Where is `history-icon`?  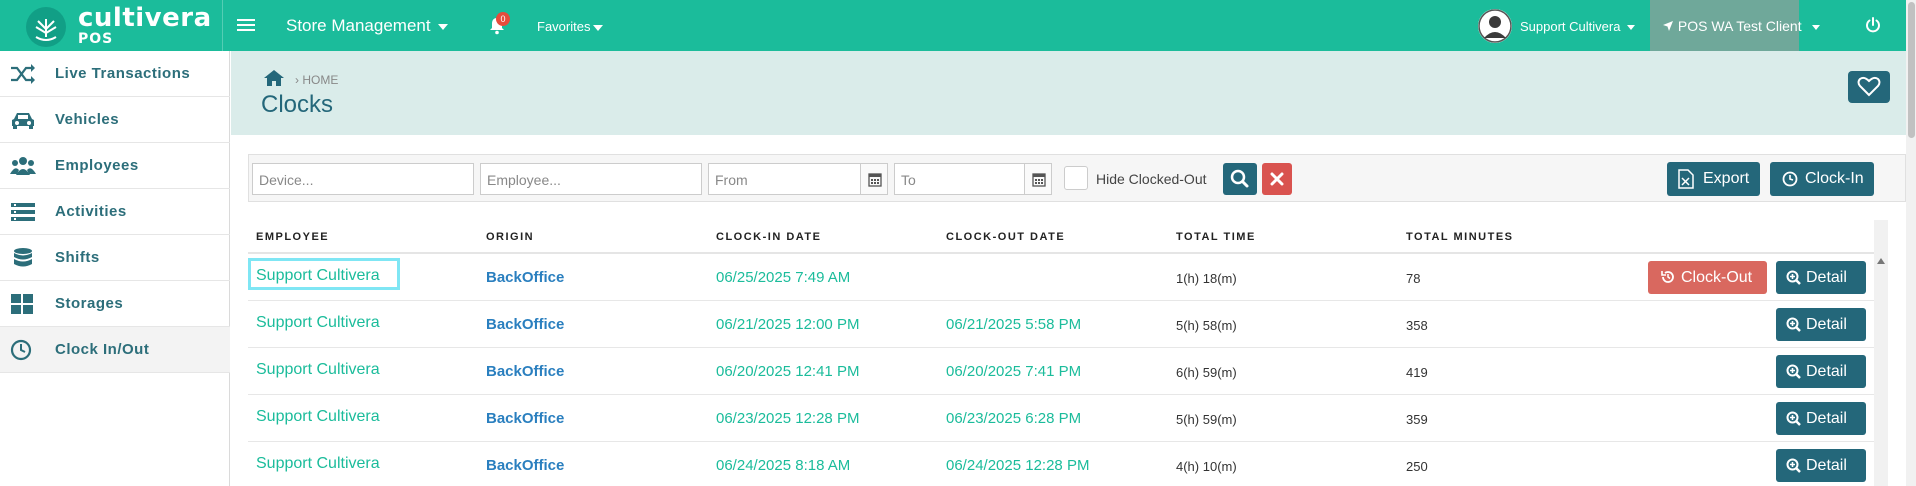 history-icon is located at coordinates (1667, 277).